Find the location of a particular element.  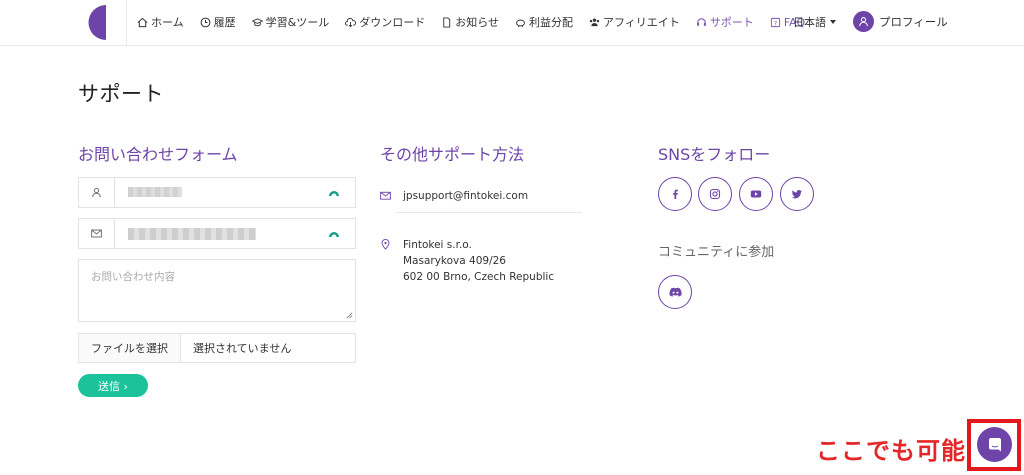

nav-item-download: ダウンロード is located at coordinates (385, 22).